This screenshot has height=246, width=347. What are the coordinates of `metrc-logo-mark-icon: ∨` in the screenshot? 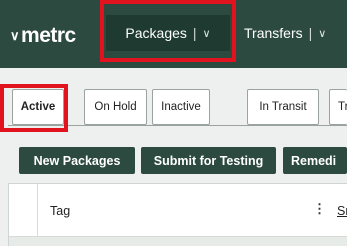 It's located at (15, 35).